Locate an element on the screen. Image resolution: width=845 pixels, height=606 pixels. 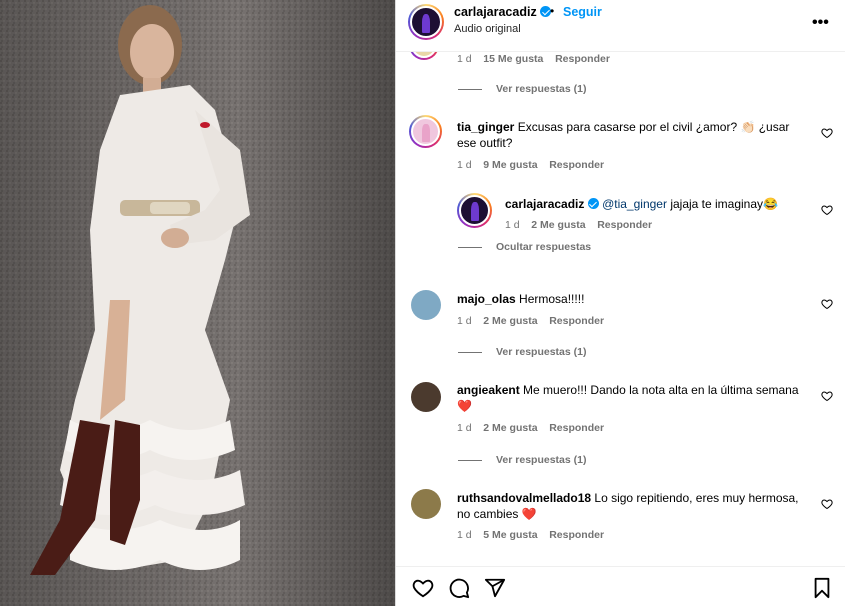
author-username: carlajaracadiz is located at coordinates (495, 12).